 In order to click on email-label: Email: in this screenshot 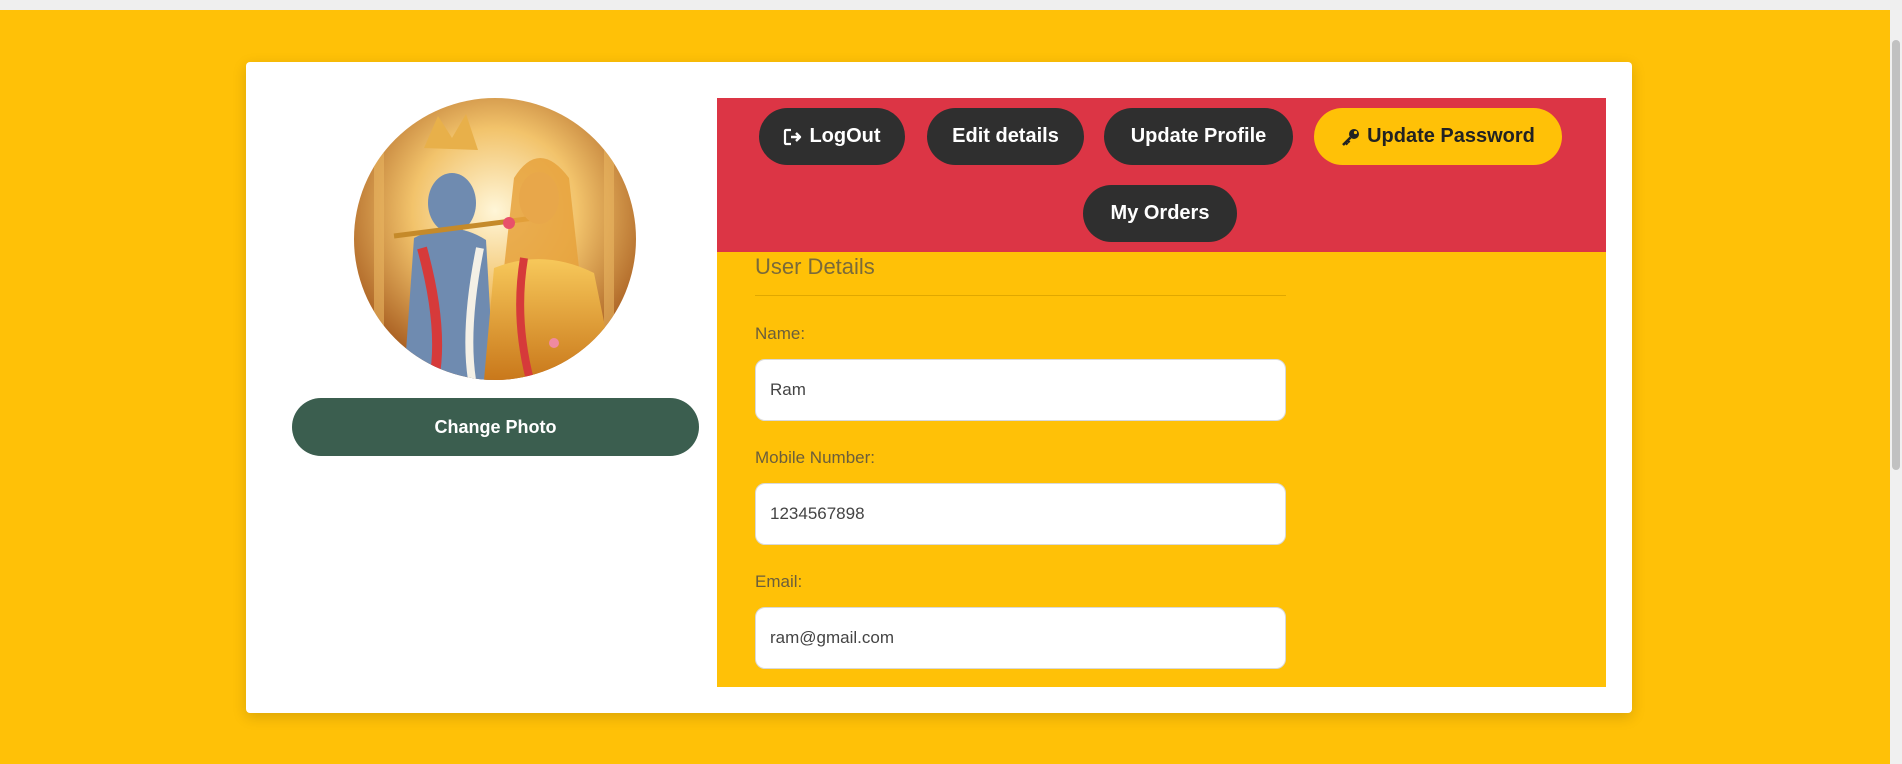, I will do `click(779, 581)`.